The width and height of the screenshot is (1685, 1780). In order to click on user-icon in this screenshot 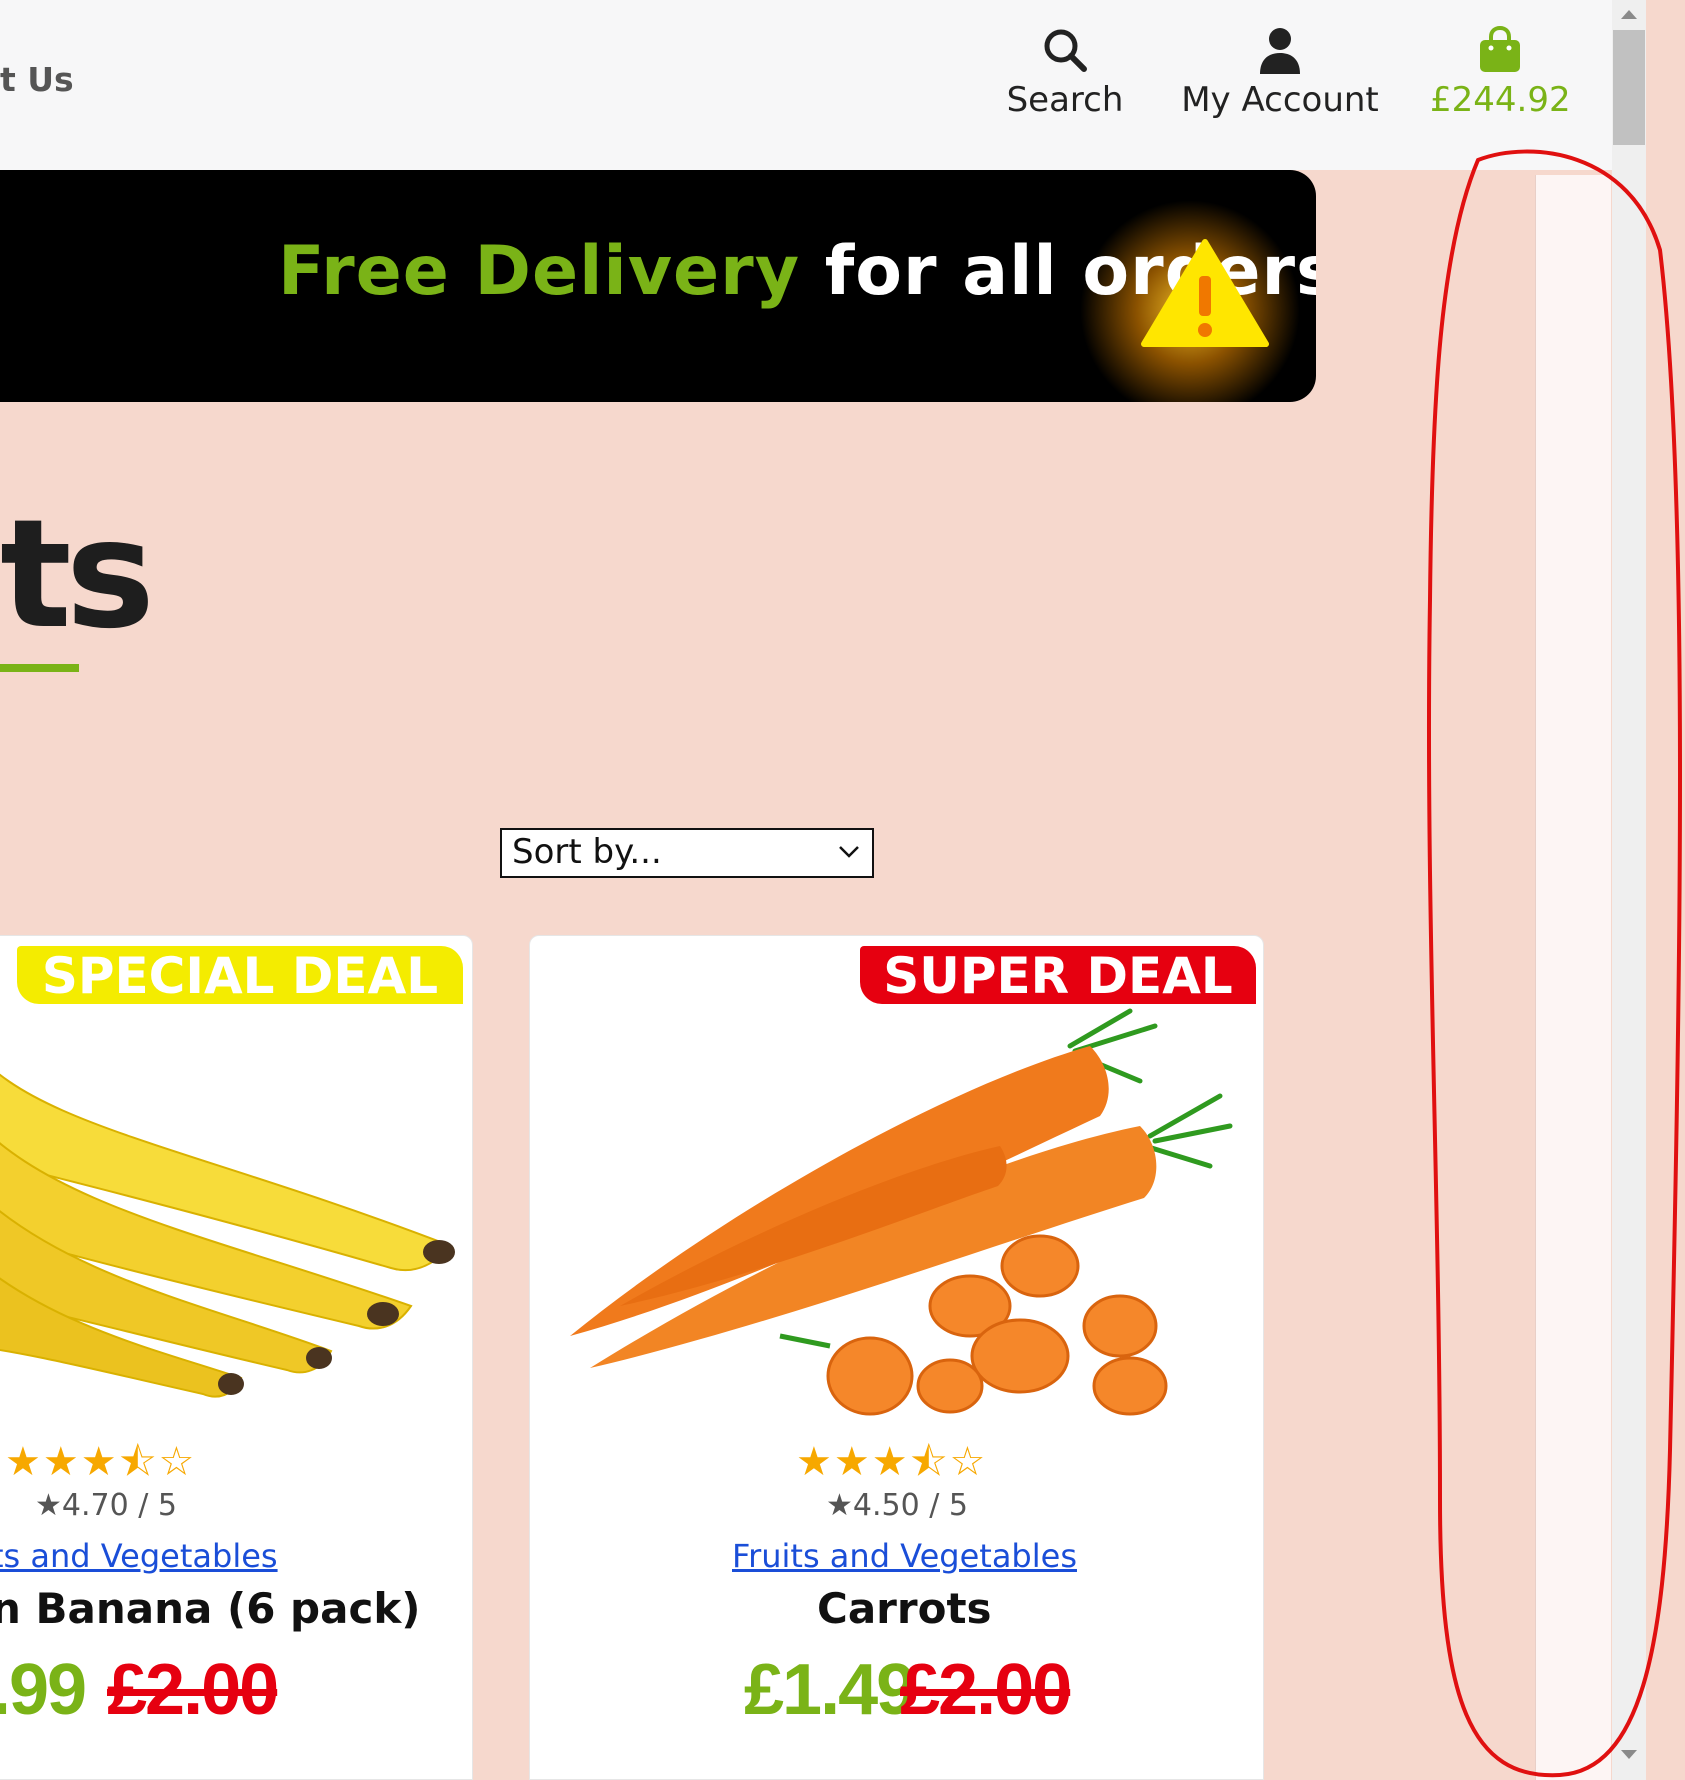, I will do `click(1280, 51)`.